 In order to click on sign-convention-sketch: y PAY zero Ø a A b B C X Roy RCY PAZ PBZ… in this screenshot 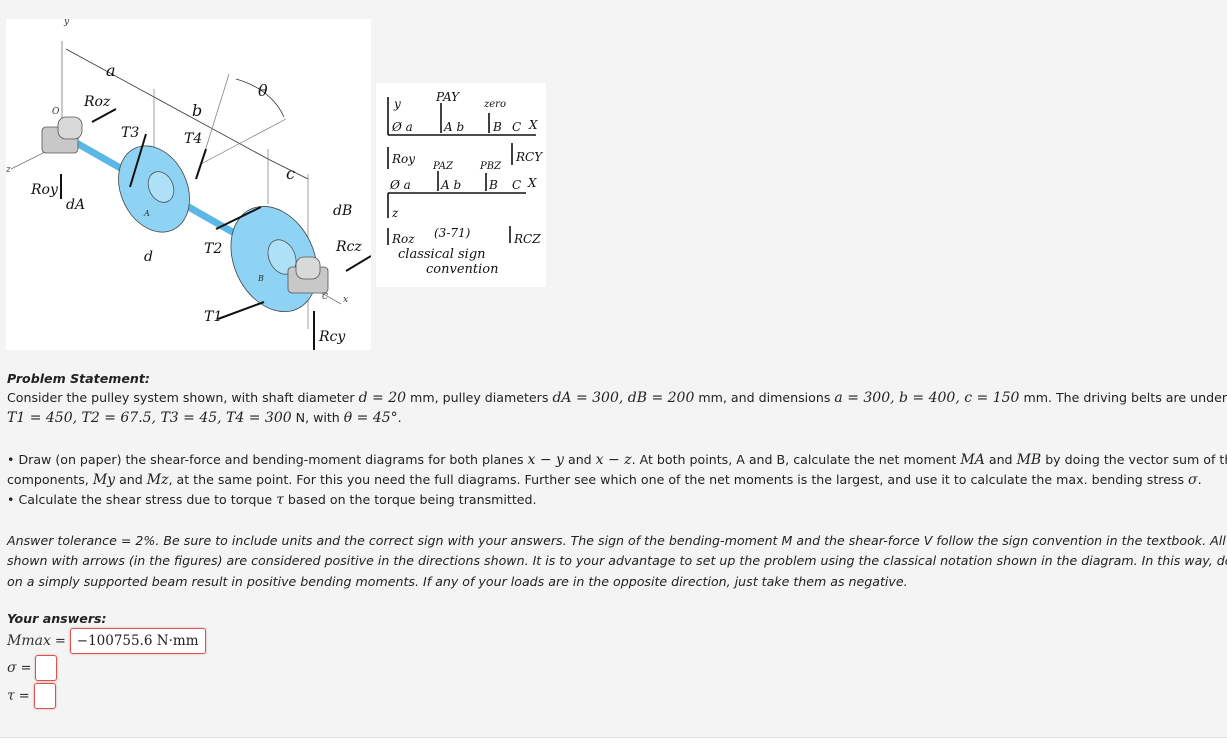, I will do `click(465, 183)`.